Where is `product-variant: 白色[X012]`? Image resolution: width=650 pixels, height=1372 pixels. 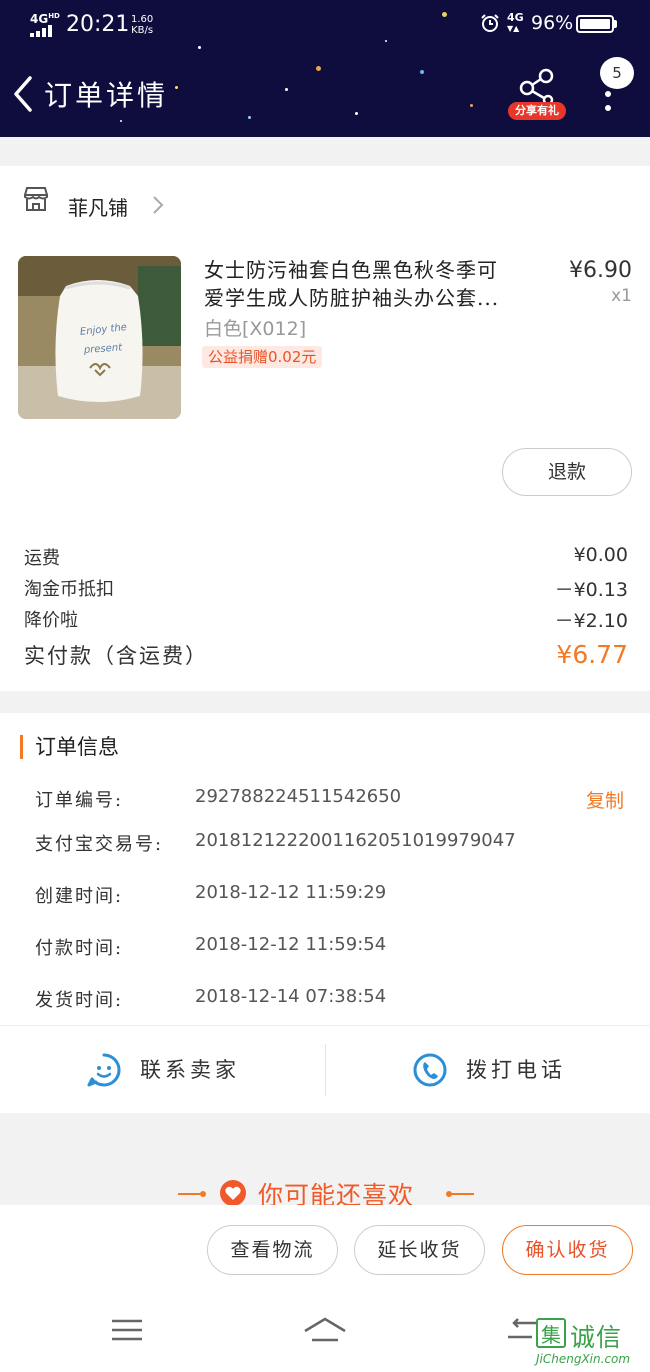
product-variant: 白色[X012] is located at coordinates (255, 329).